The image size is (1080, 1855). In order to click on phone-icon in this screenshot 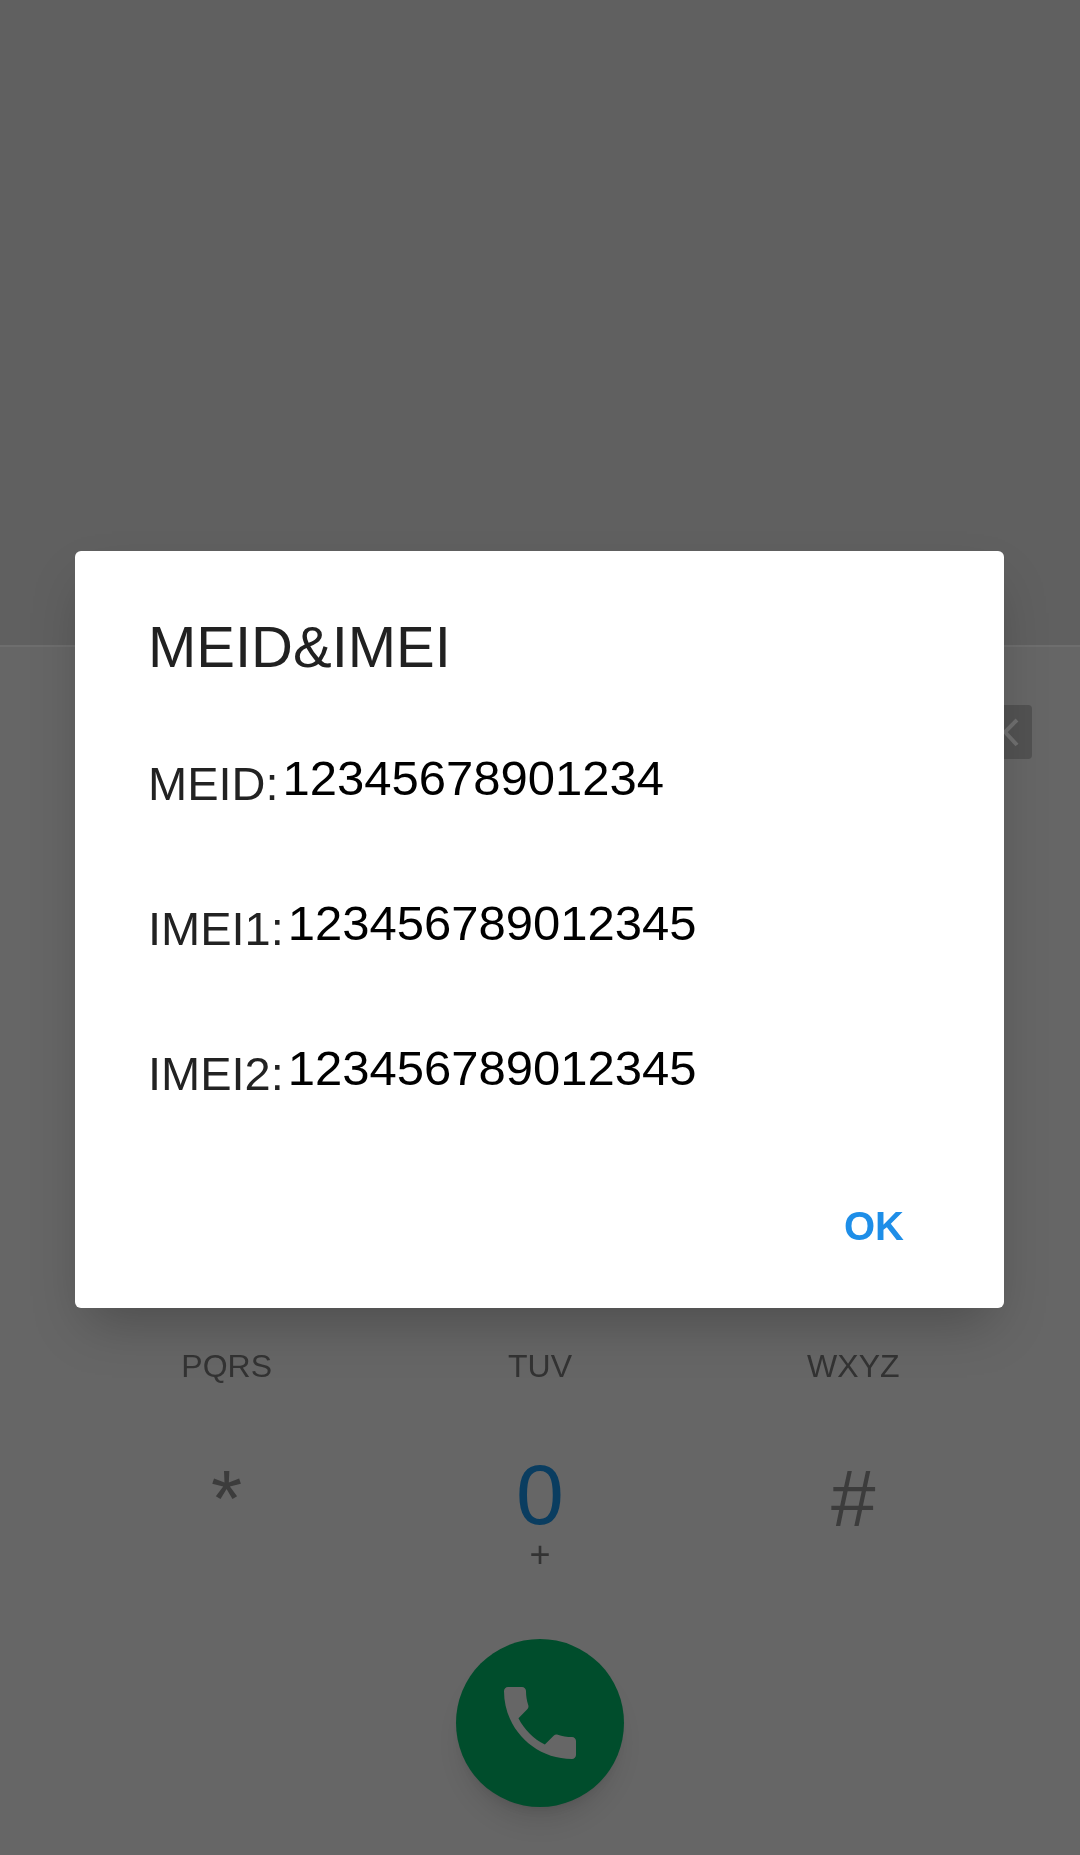, I will do `click(540, 1723)`.